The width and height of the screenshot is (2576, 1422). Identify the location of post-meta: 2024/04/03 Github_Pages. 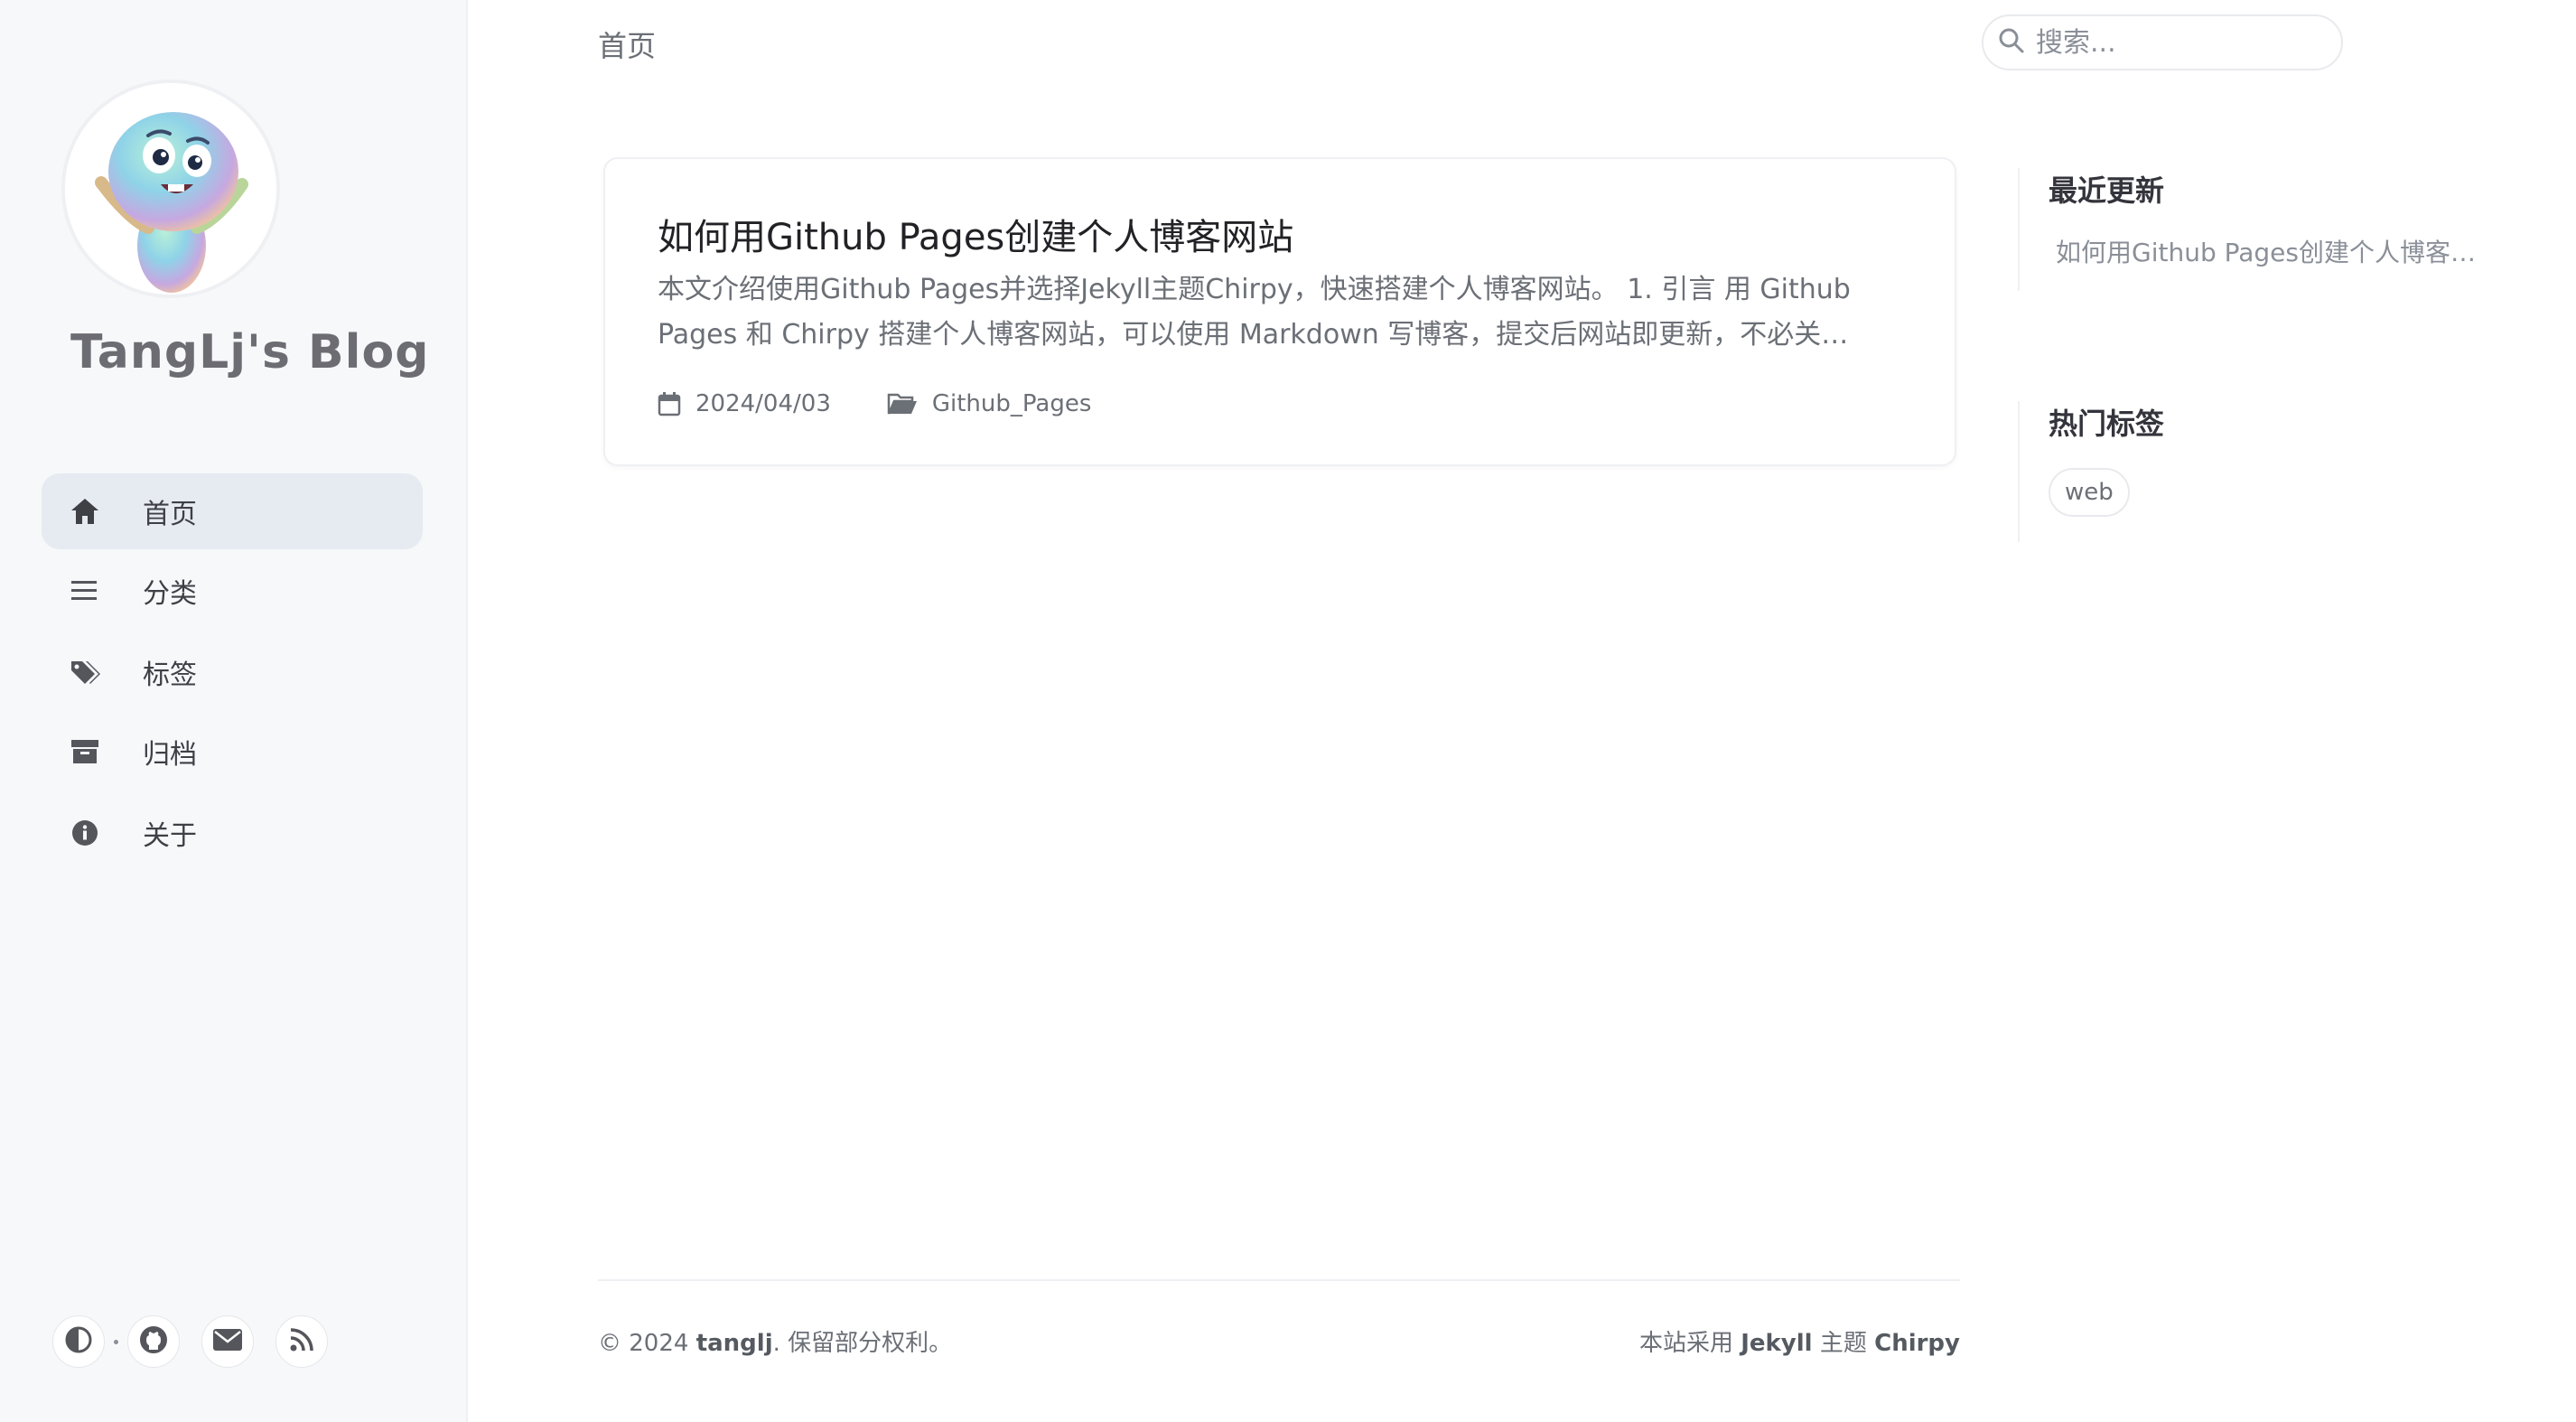
(875, 404).